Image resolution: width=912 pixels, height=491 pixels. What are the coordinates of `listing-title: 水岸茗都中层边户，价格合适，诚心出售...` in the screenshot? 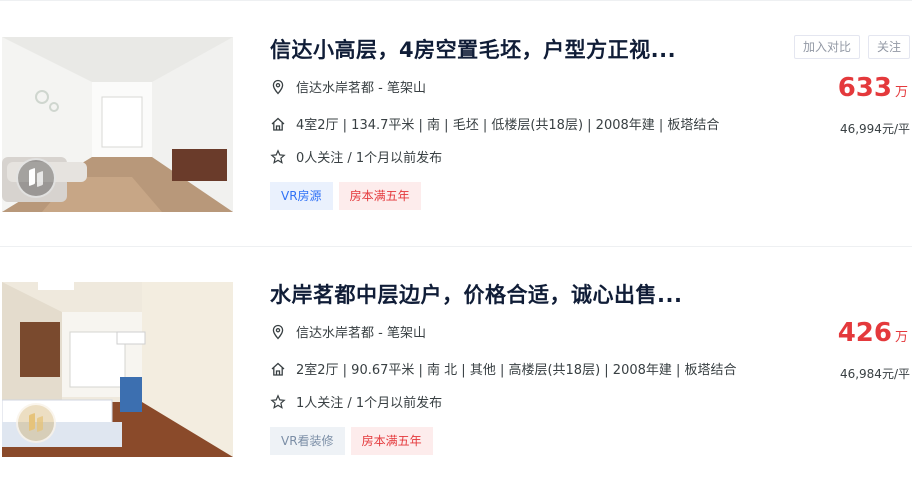 It's located at (476, 294).